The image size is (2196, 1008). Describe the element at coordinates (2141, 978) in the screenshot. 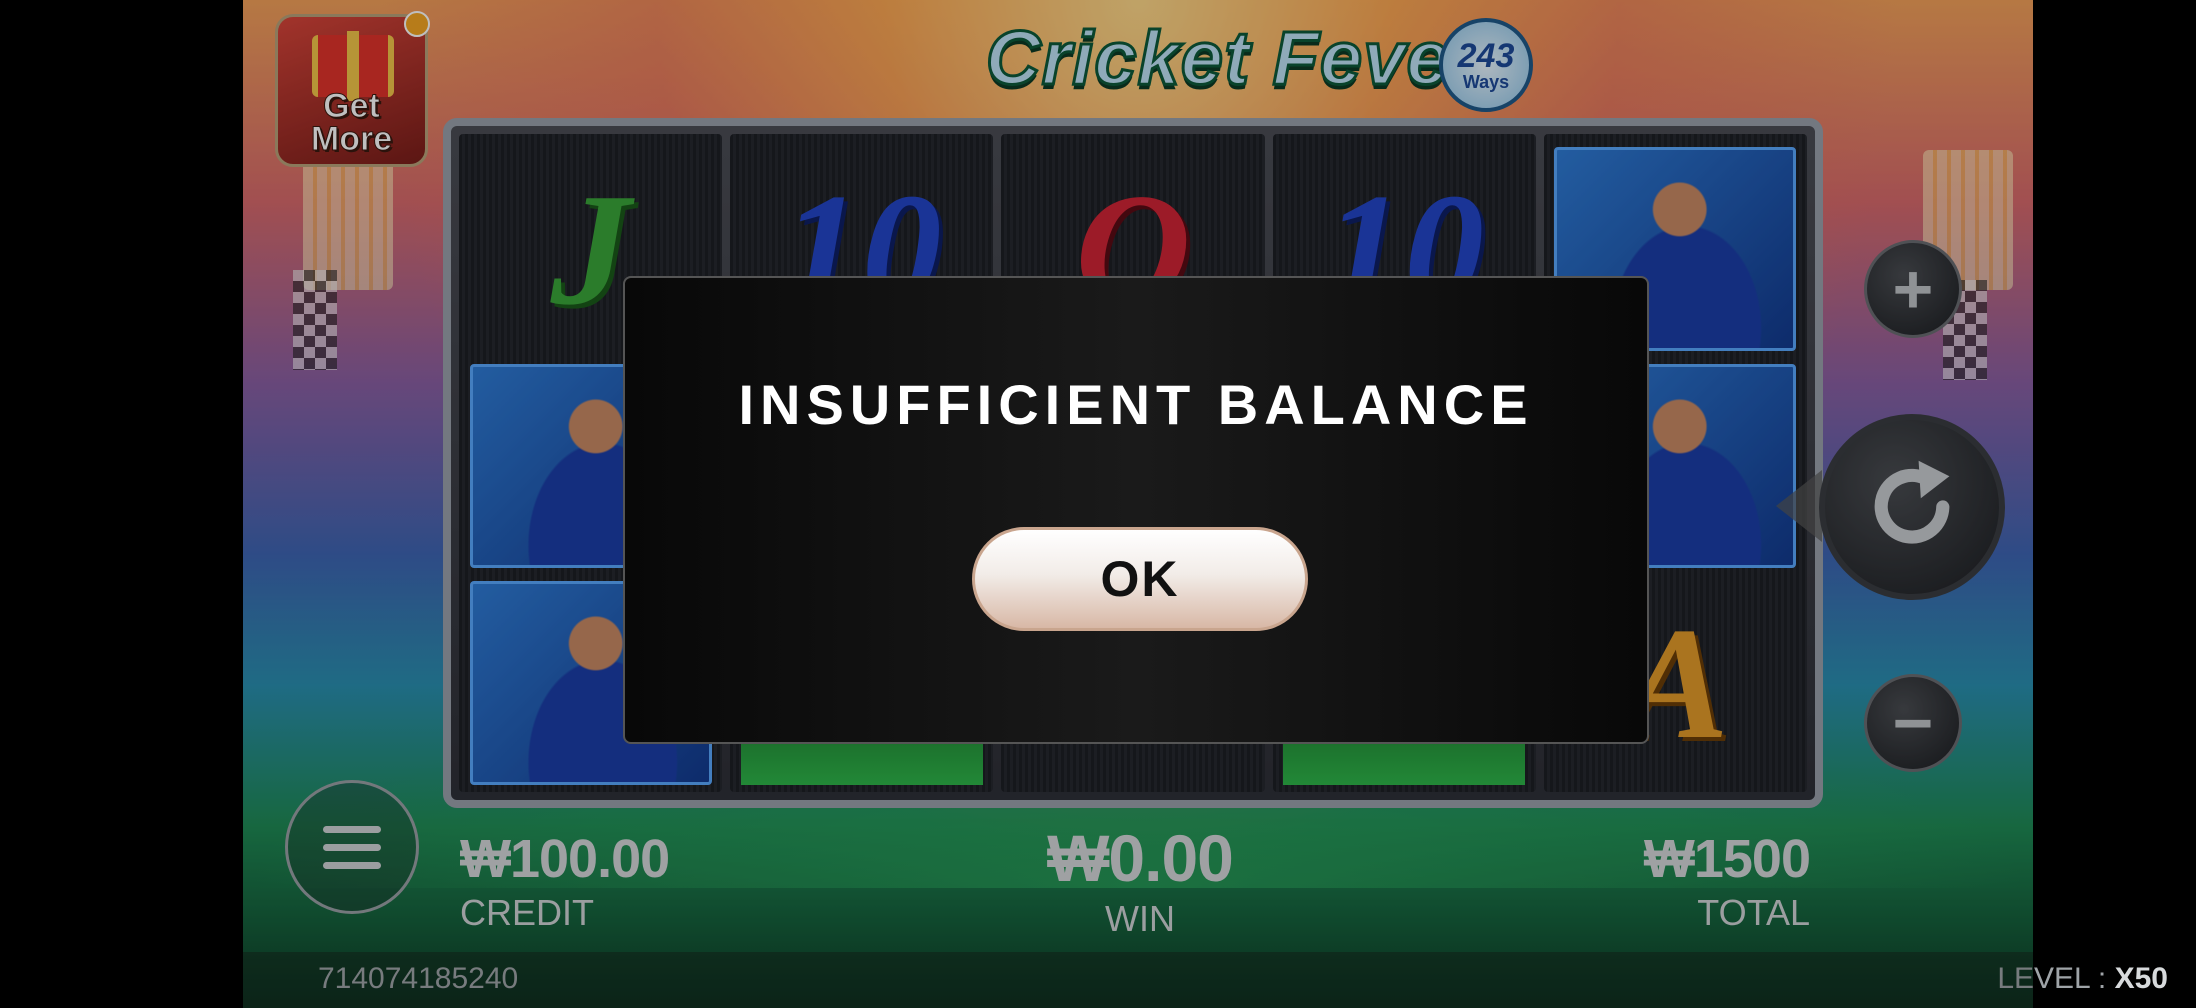

I see `level-value: X50` at that location.